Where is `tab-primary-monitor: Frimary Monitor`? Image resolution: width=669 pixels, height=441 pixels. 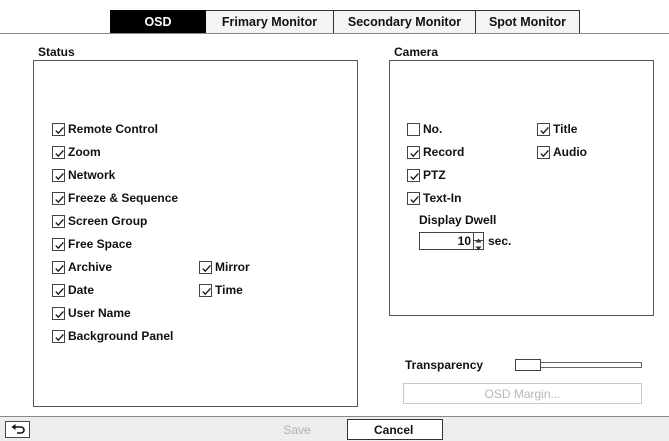
tab-primary-monitor: Frimary Monitor is located at coordinates (270, 22).